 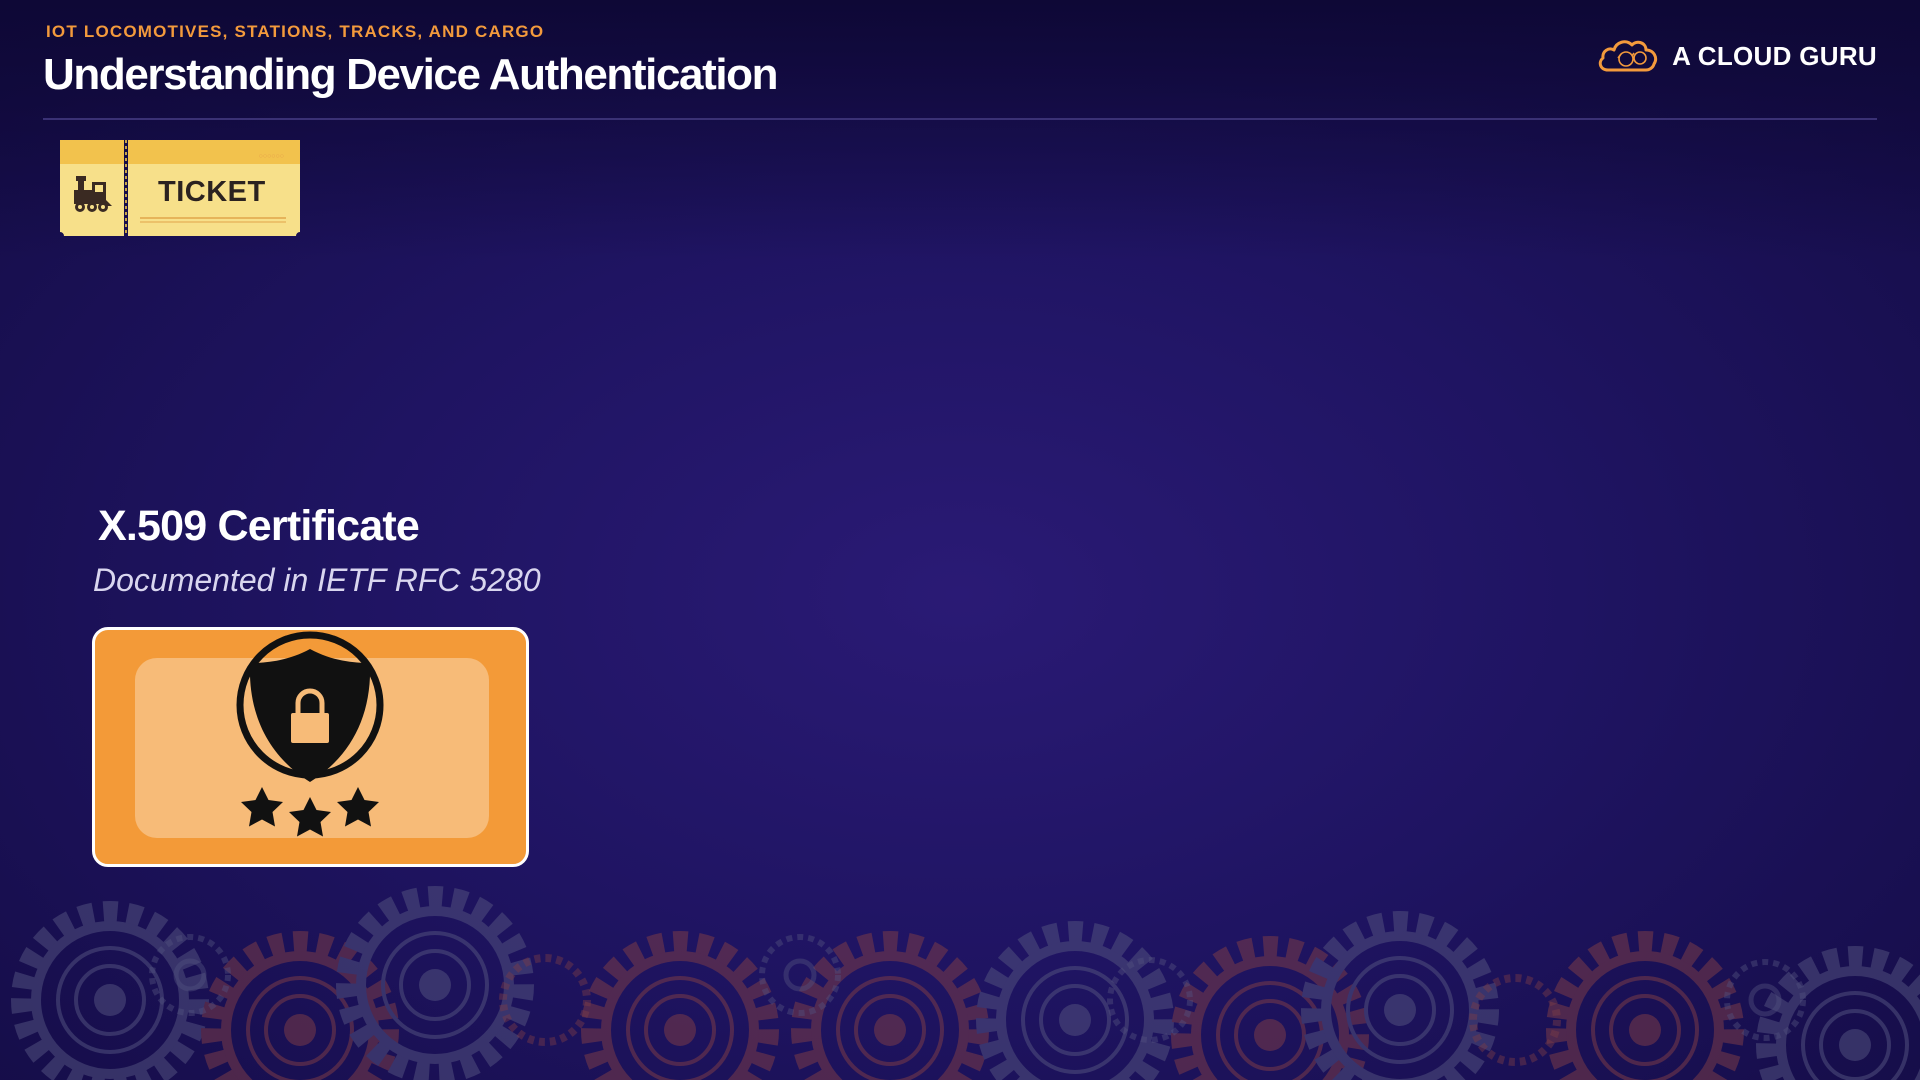 I want to click on brand-name: A CLOUD GURU, so click(x=1774, y=55).